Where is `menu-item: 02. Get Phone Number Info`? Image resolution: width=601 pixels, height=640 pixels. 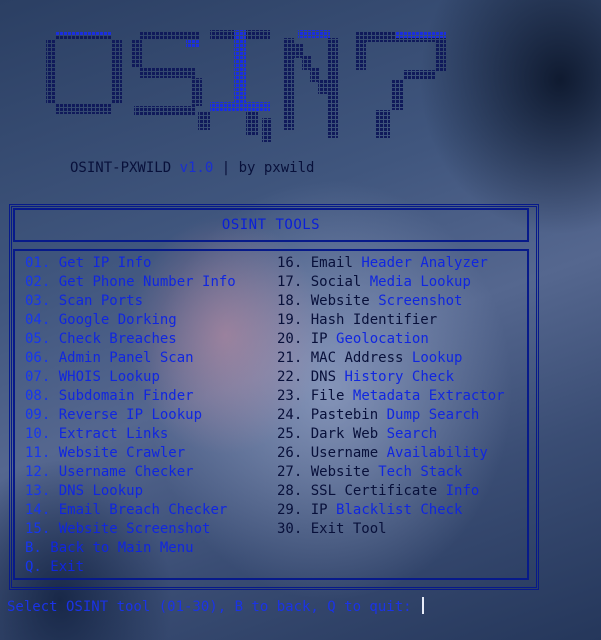 menu-item: 02. Get Phone Number Info is located at coordinates (130, 282).